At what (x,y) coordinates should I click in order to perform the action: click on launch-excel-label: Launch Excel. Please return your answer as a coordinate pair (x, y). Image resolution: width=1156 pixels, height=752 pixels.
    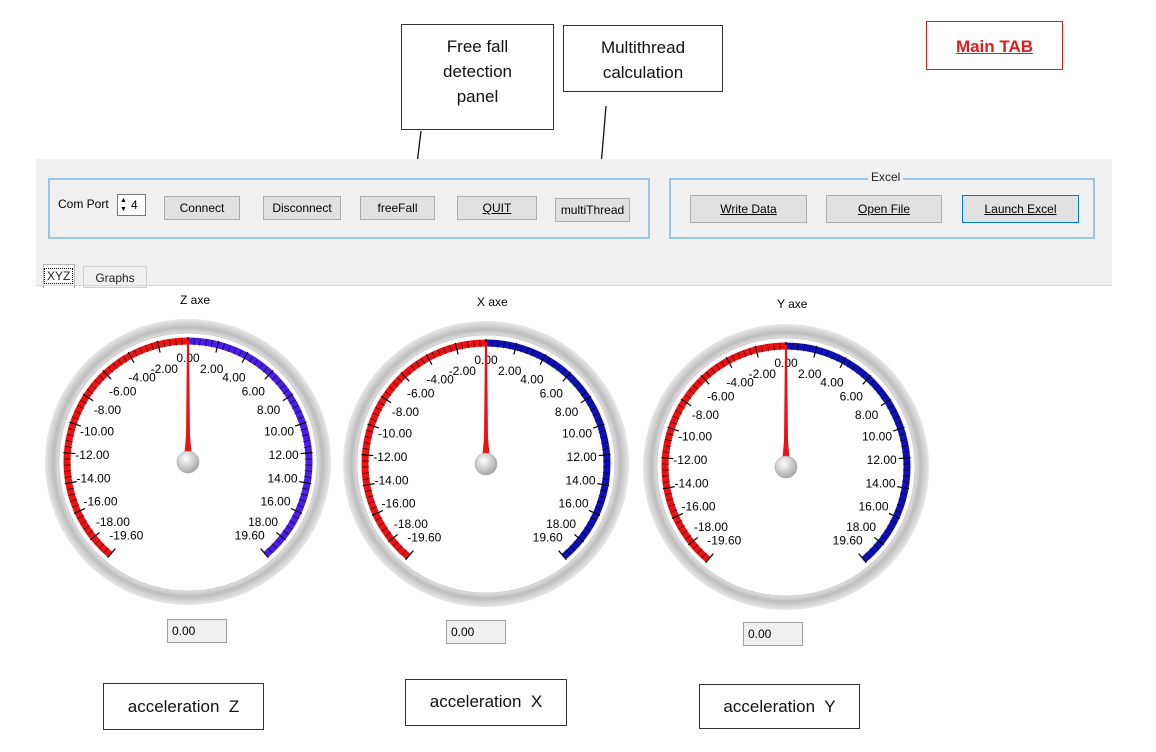
    Looking at the image, I should click on (1020, 209).